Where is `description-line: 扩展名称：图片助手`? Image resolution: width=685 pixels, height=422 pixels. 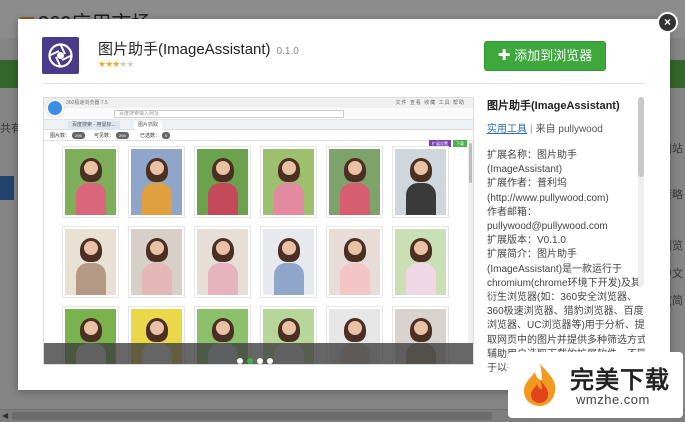
description-line: 扩展名称：图片助手 is located at coordinates (532, 155).